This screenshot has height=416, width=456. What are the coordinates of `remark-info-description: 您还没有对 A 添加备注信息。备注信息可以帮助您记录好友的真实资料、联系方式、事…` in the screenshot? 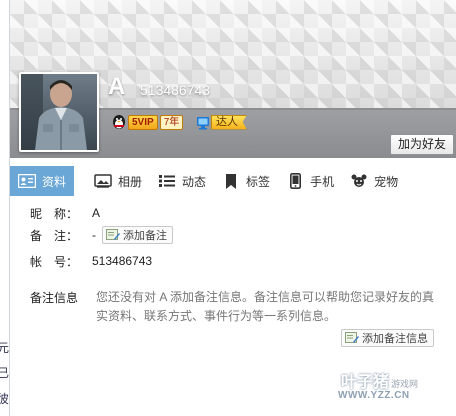 It's located at (265, 306).